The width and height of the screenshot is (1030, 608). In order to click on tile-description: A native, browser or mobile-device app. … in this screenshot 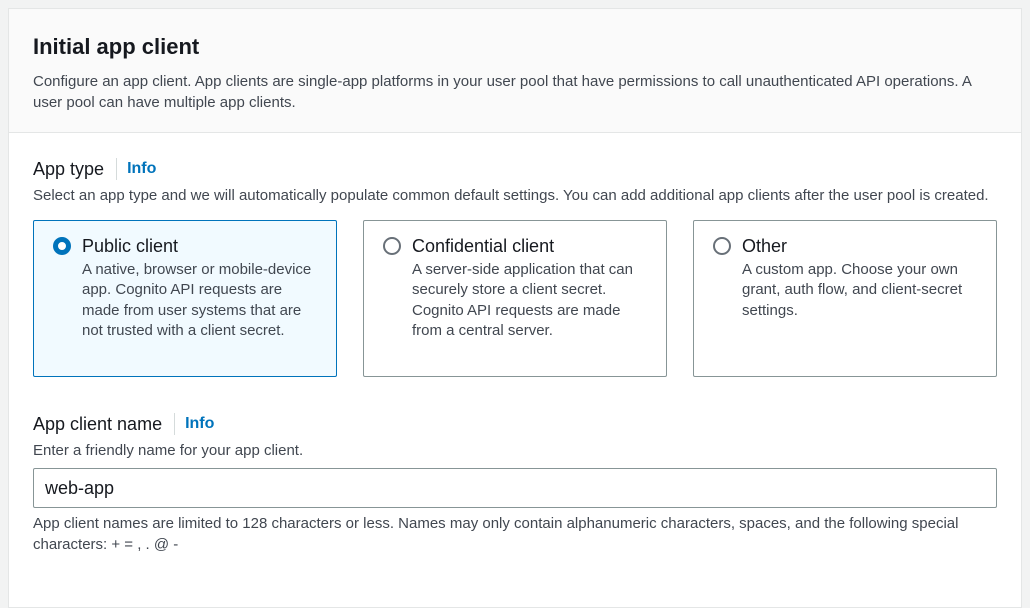, I will do `click(197, 300)`.